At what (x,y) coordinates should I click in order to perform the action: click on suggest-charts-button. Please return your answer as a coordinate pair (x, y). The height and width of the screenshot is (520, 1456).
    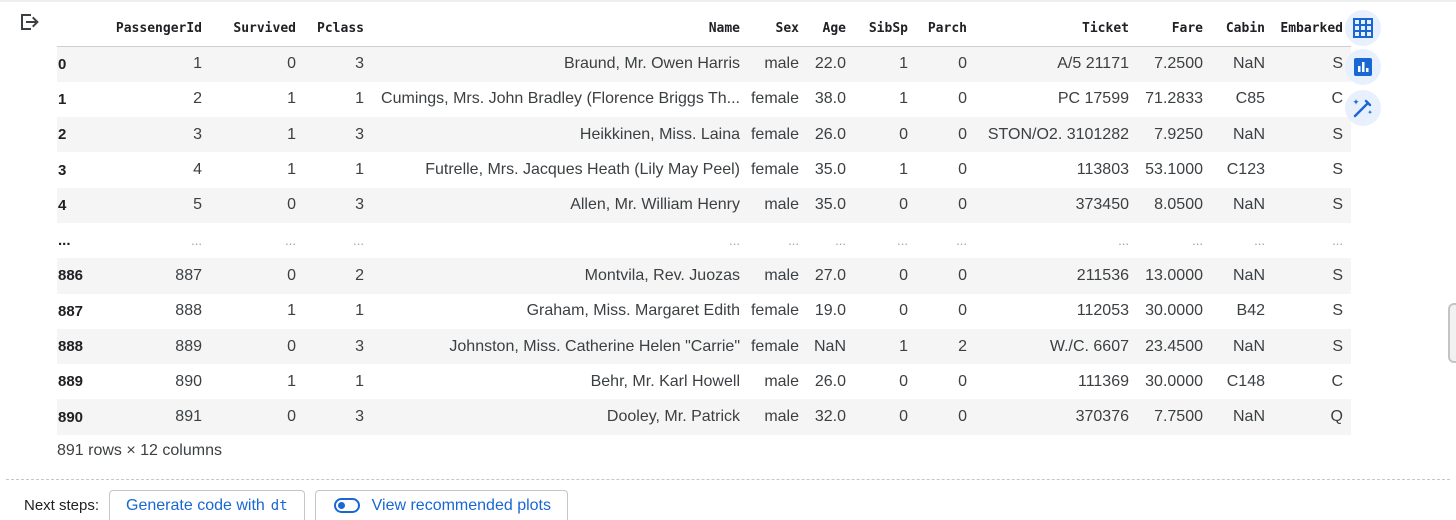
    Looking at the image, I should click on (1363, 67).